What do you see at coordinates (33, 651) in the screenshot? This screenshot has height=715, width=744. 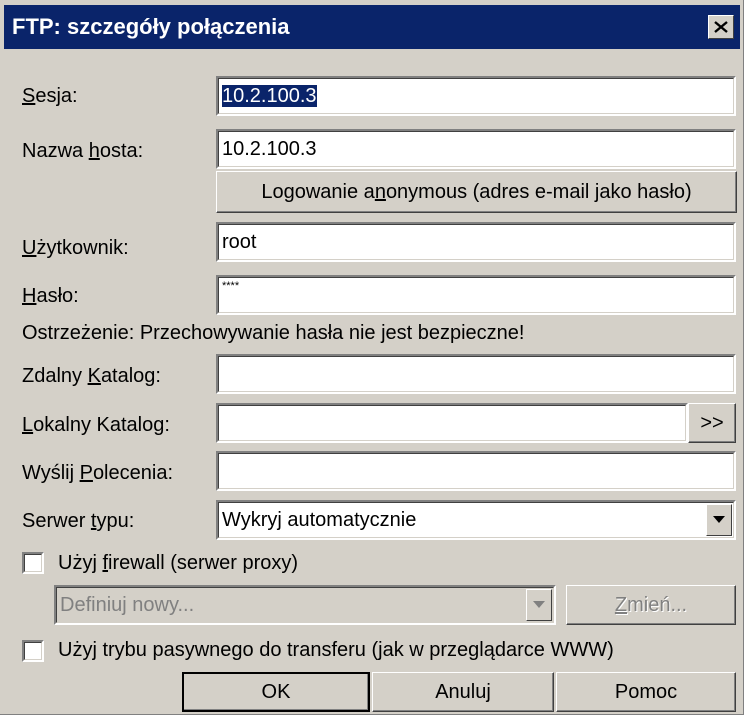 I see `passive-mode-checkbox` at bounding box center [33, 651].